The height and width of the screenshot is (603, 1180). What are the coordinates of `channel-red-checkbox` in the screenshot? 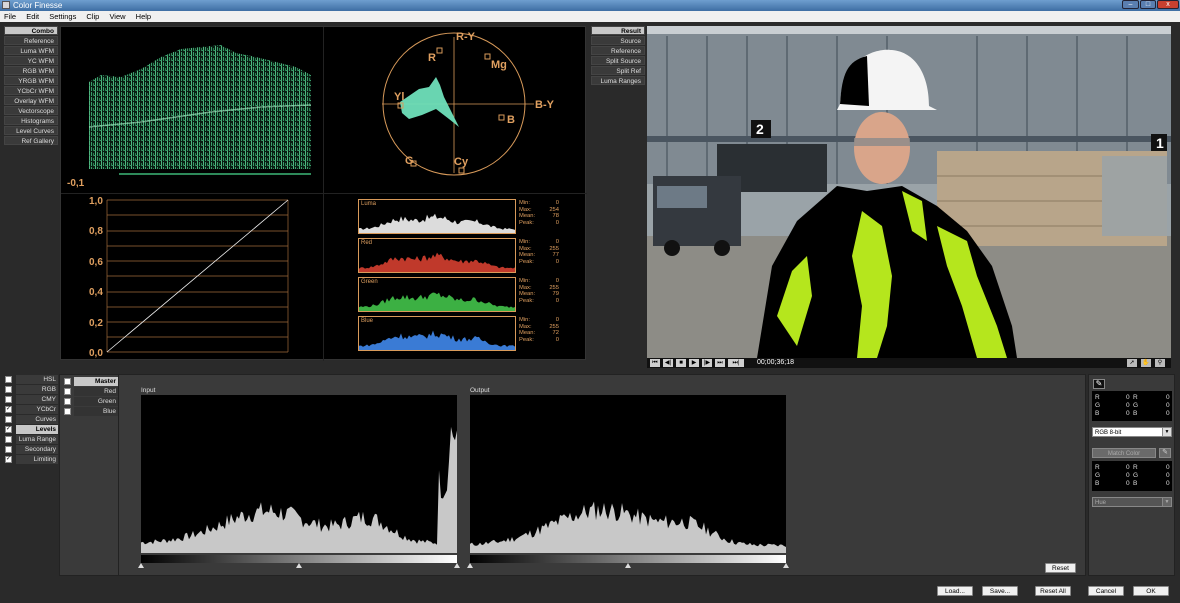 It's located at (67, 391).